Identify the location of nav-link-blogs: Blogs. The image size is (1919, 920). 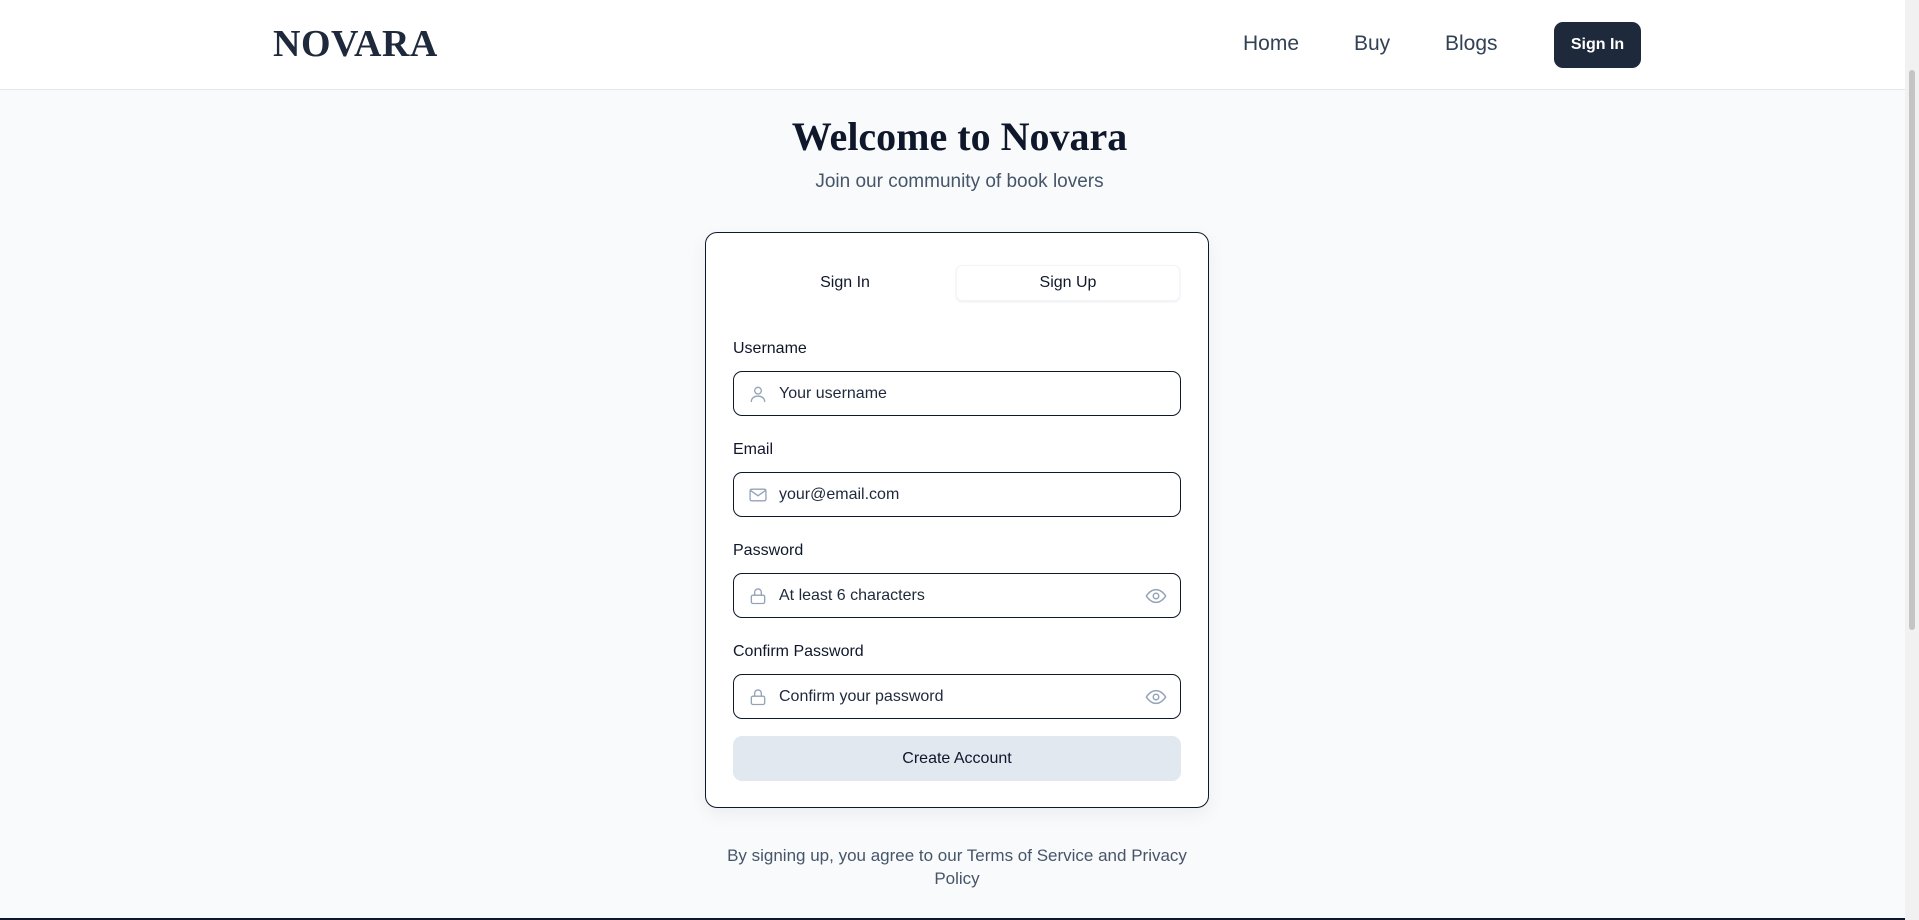
(1471, 44).